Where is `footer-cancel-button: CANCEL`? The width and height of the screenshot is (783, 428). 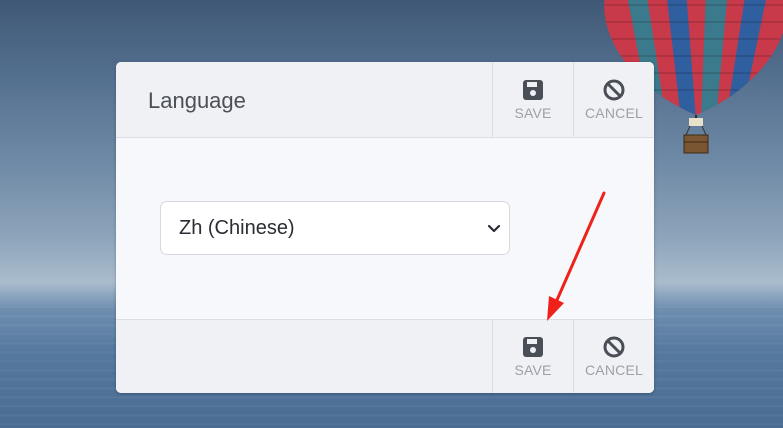 footer-cancel-button: CANCEL is located at coordinates (613, 356).